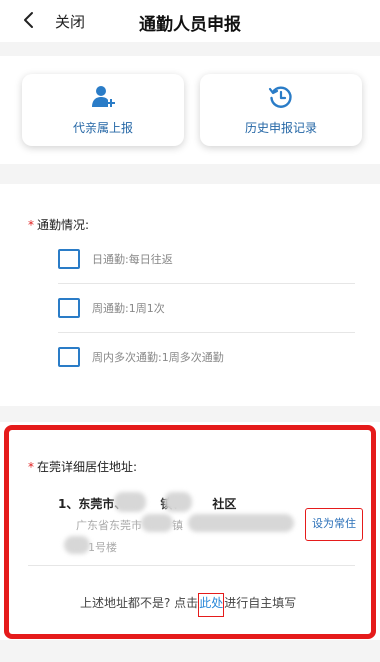 Image resolution: width=380 pixels, height=662 pixels. What do you see at coordinates (132, 259) in the screenshot?
I see `option-label: 日通勤:每日往返` at bounding box center [132, 259].